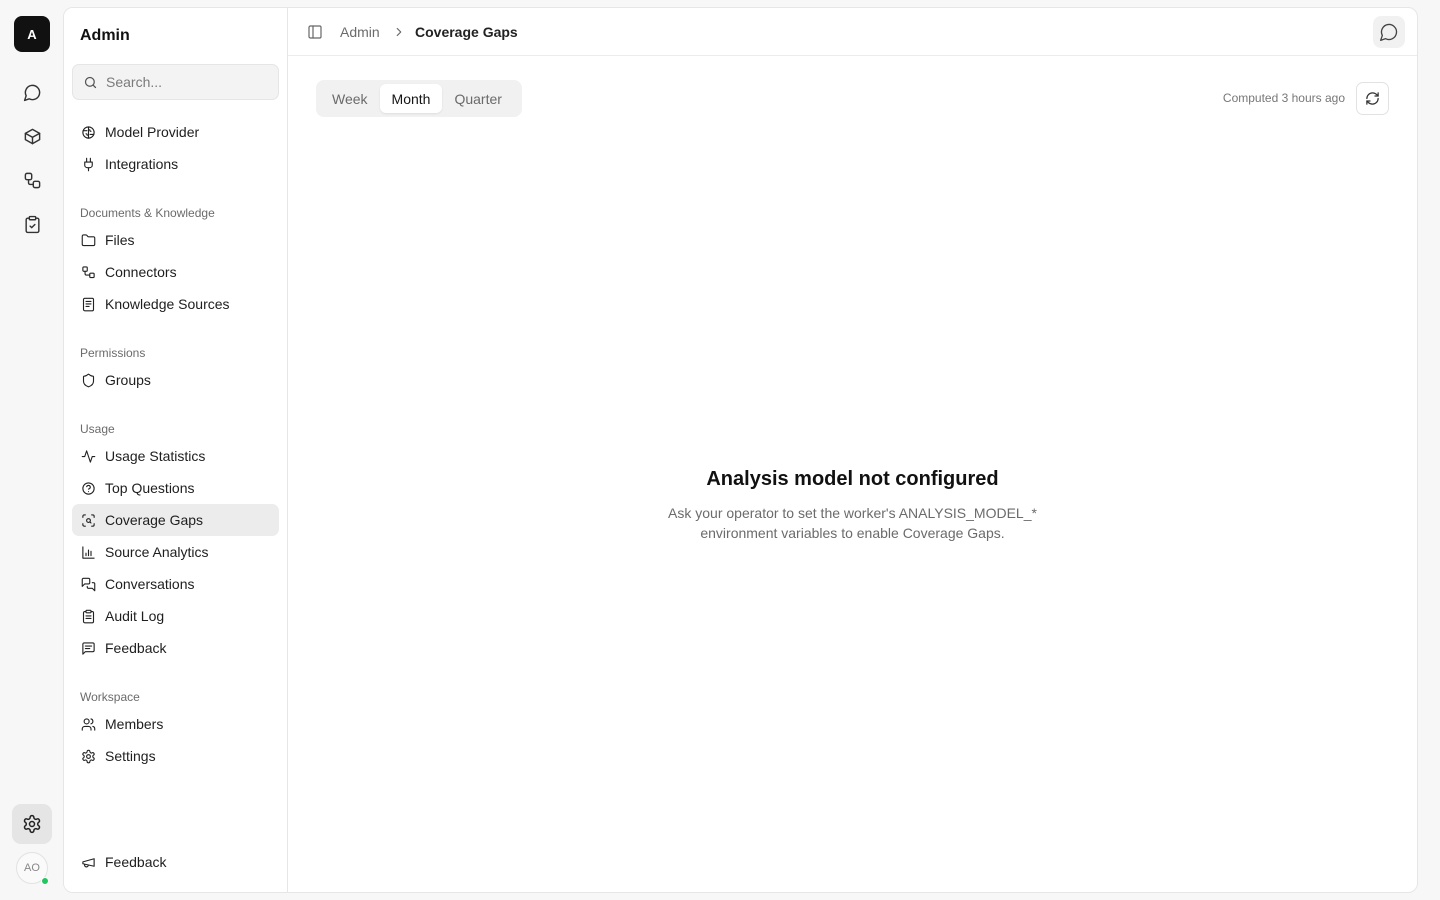 Image resolution: width=1440 pixels, height=900 pixels. I want to click on sidebar-item-label: Conversations, so click(150, 584).